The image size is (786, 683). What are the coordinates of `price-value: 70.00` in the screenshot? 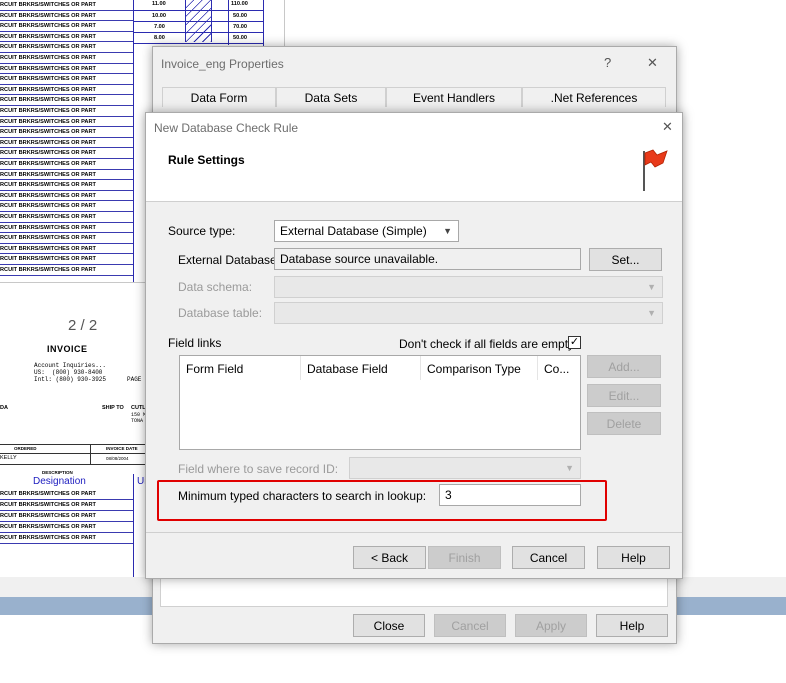 It's located at (240, 27).